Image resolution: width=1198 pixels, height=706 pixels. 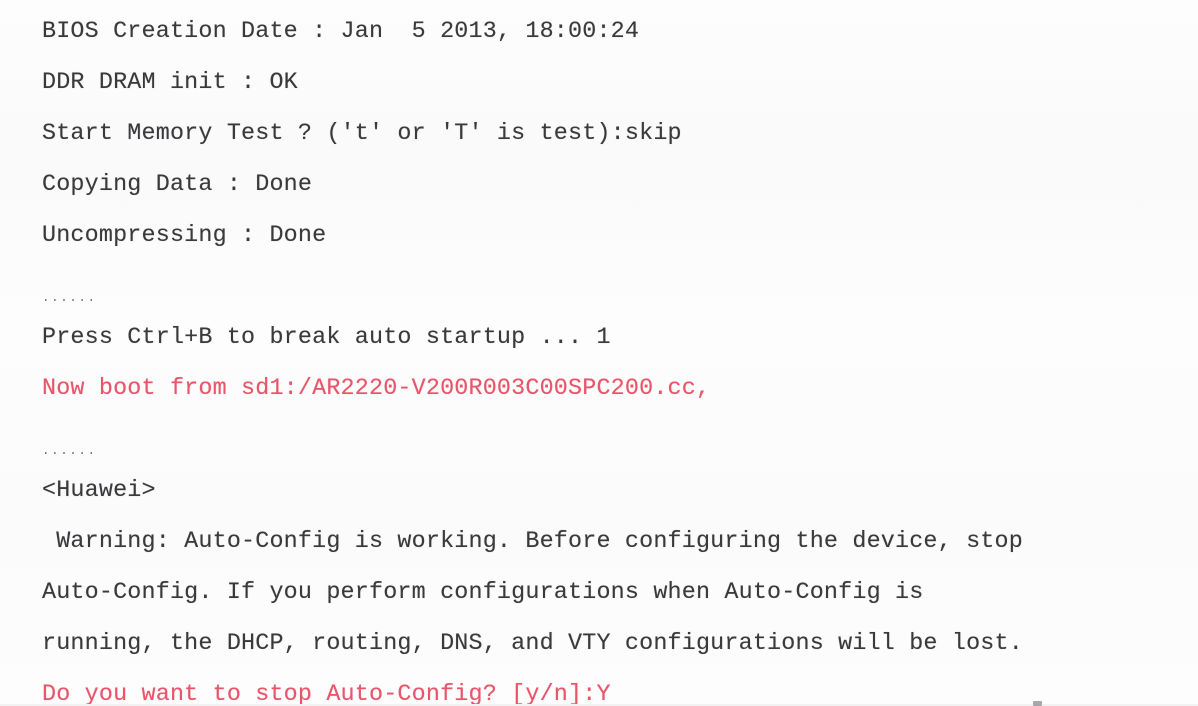 I want to click on terminal-line: <Huawei>, so click(x=99, y=491).